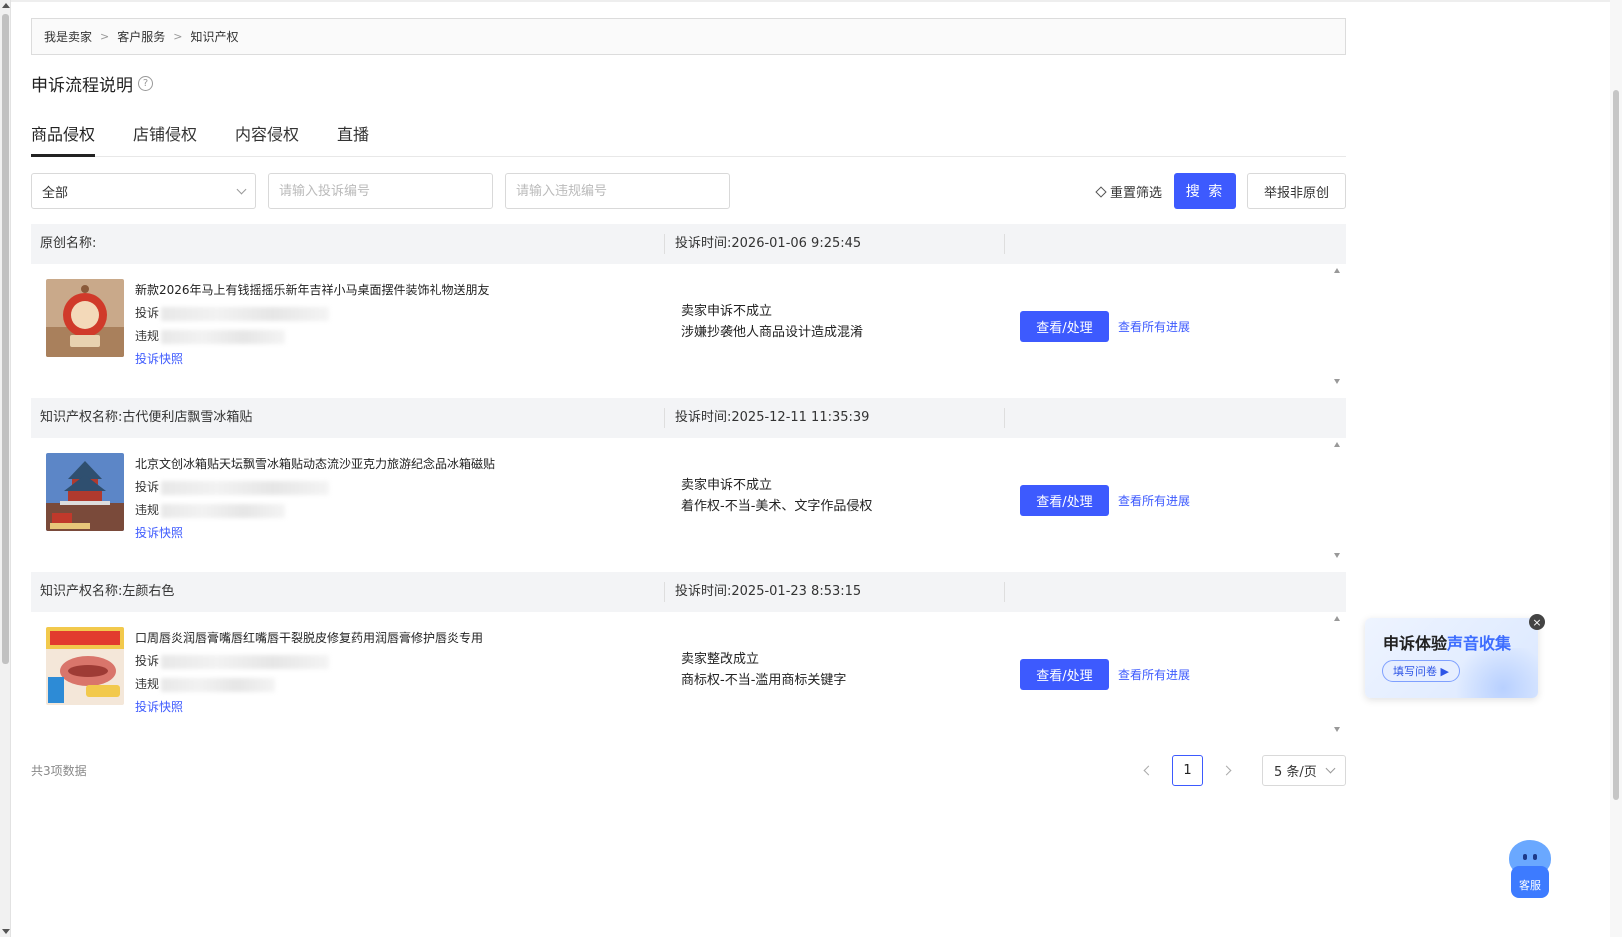 This screenshot has height=937, width=1622. I want to click on complaint-number-label: 投诉, so click(147, 313).